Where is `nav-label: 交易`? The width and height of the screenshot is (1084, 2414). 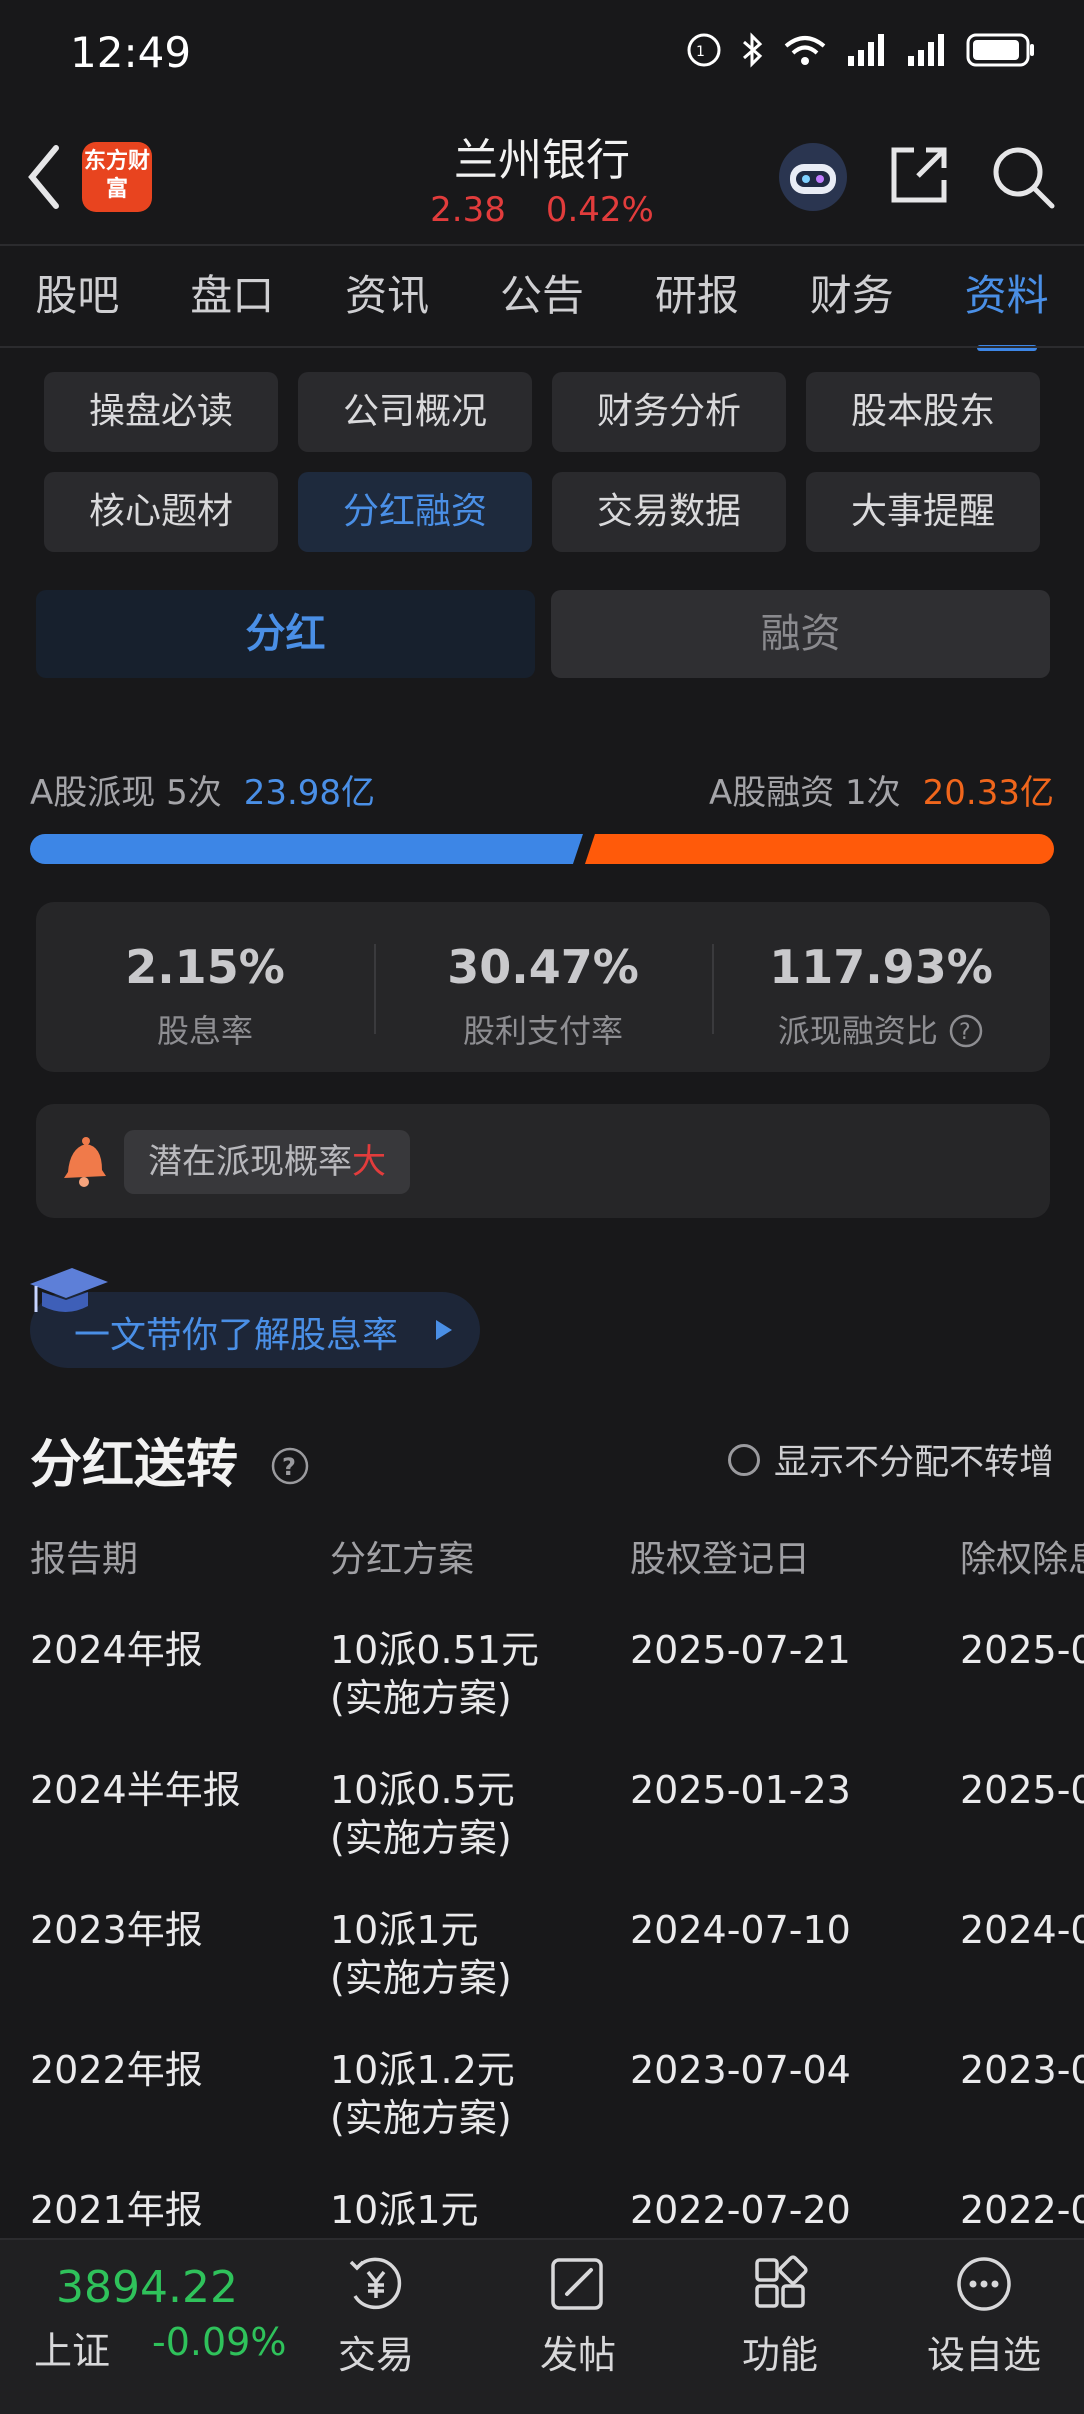
nav-label: 交易 is located at coordinates (375, 2355).